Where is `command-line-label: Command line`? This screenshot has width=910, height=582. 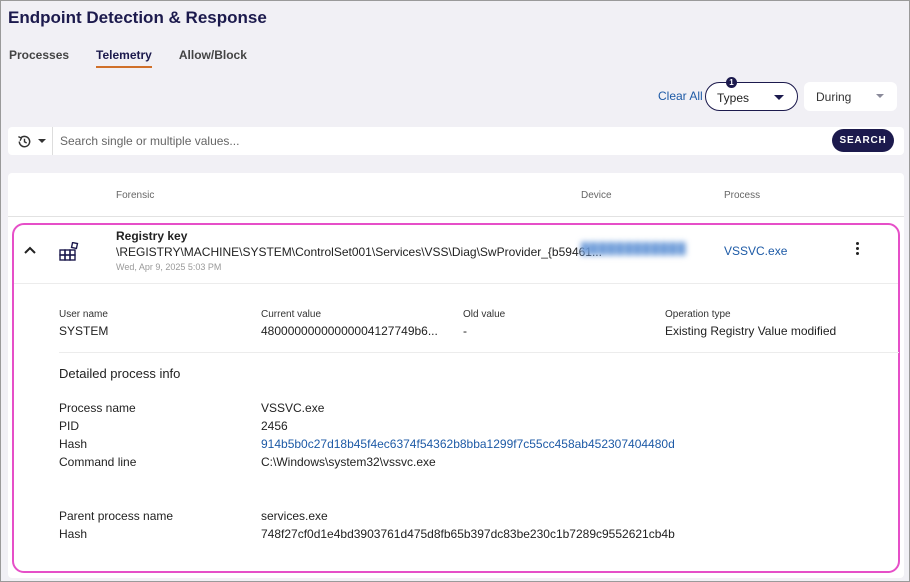
command-line-label: Command line is located at coordinates (98, 462).